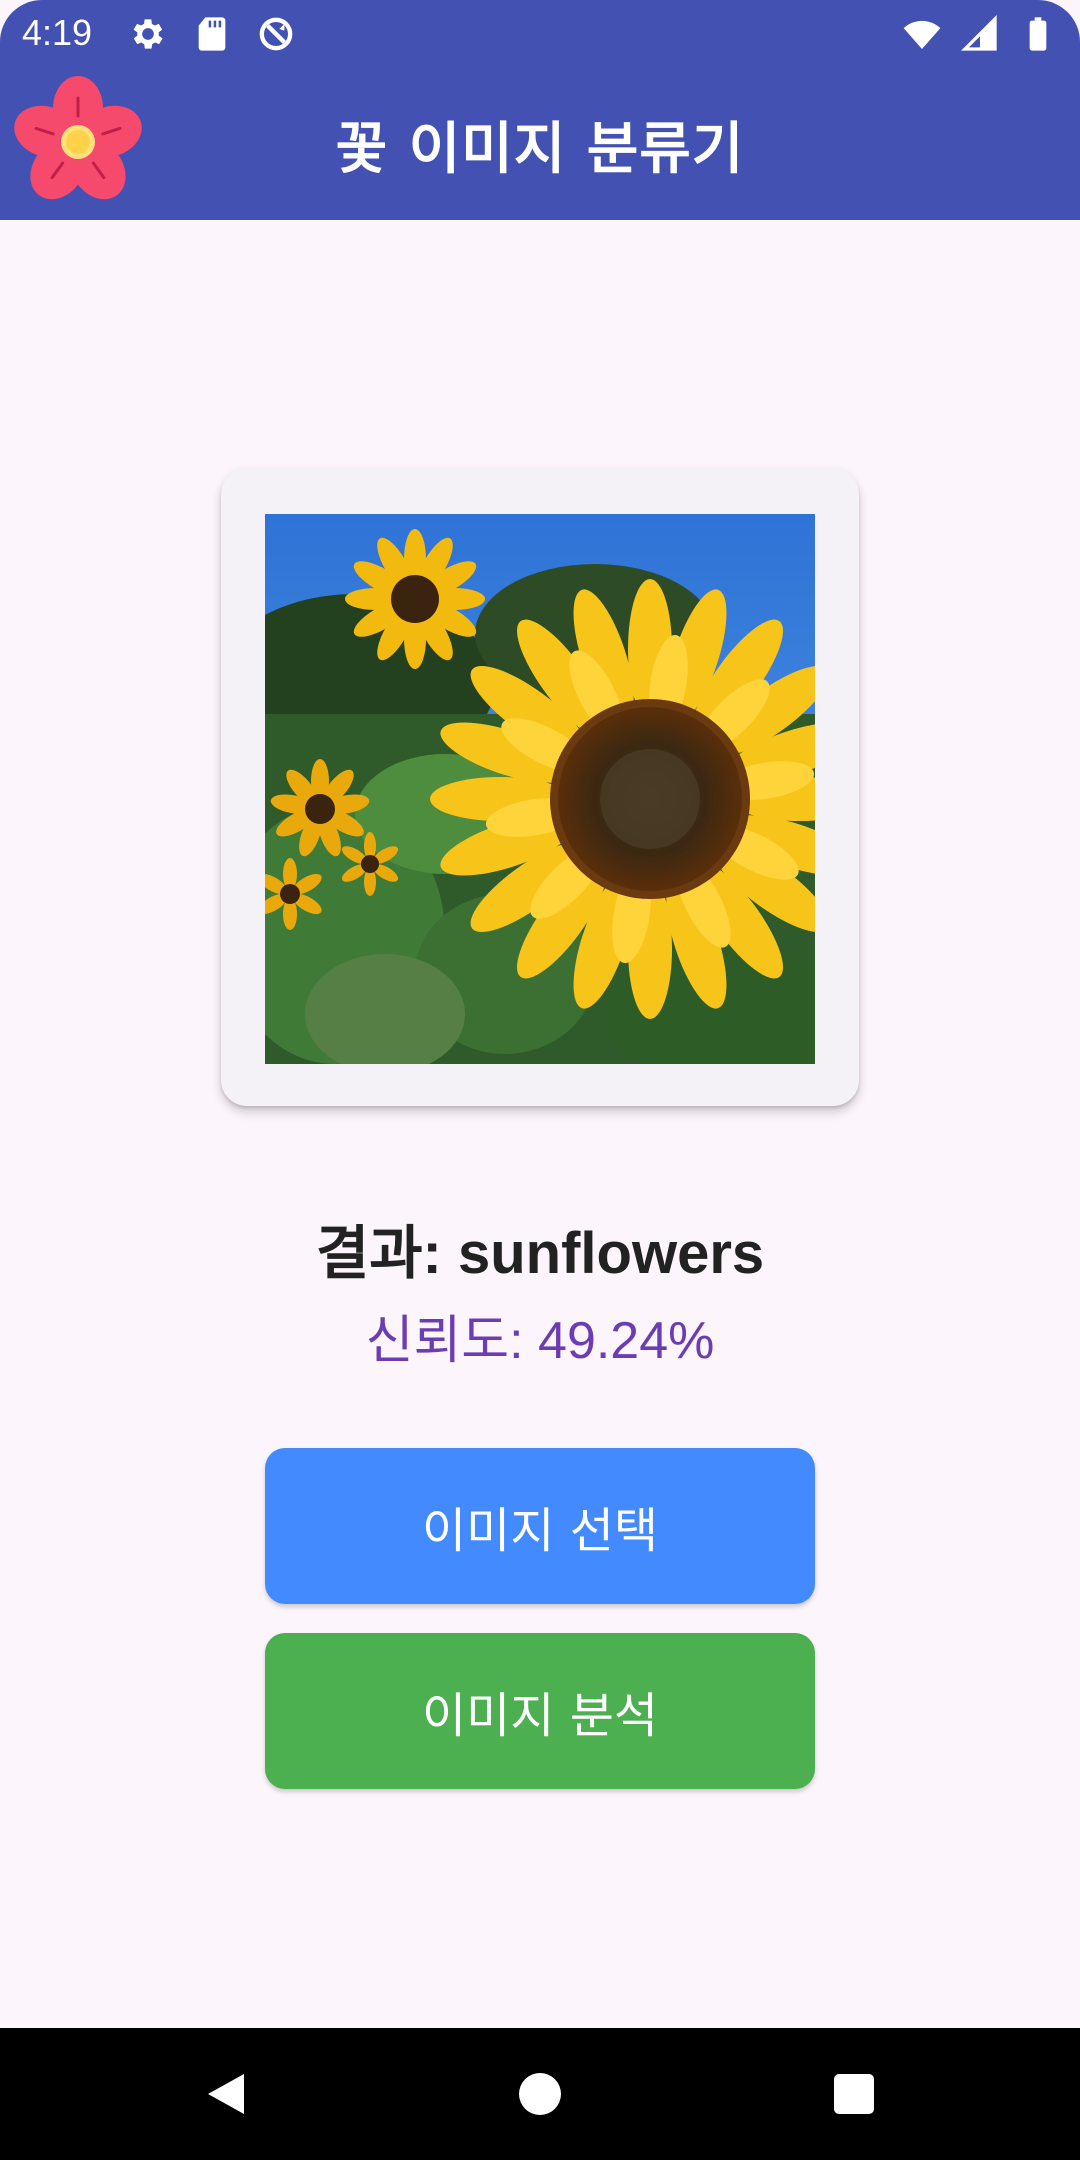 Image resolution: width=1080 pixels, height=2160 pixels. What do you see at coordinates (212, 34) in the screenshot?
I see `sd-card-icon` at bounding box center [212, 34].